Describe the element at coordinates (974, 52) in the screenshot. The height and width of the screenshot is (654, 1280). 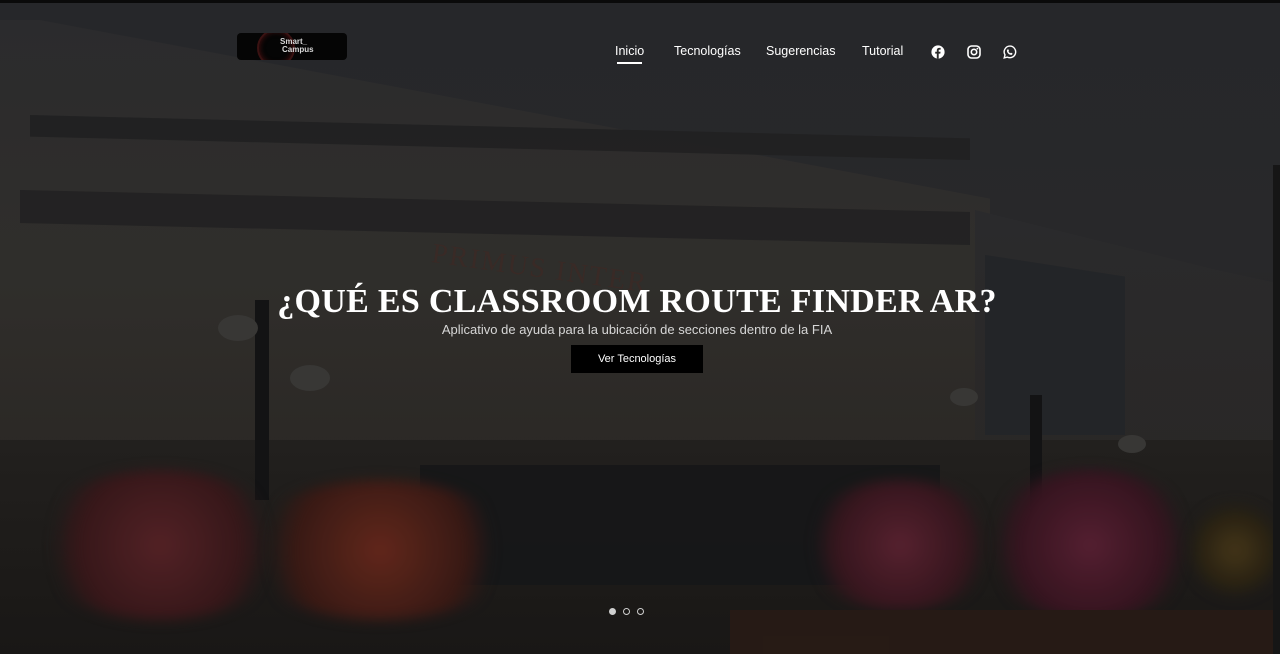
I see `instagram-icon` at that location.